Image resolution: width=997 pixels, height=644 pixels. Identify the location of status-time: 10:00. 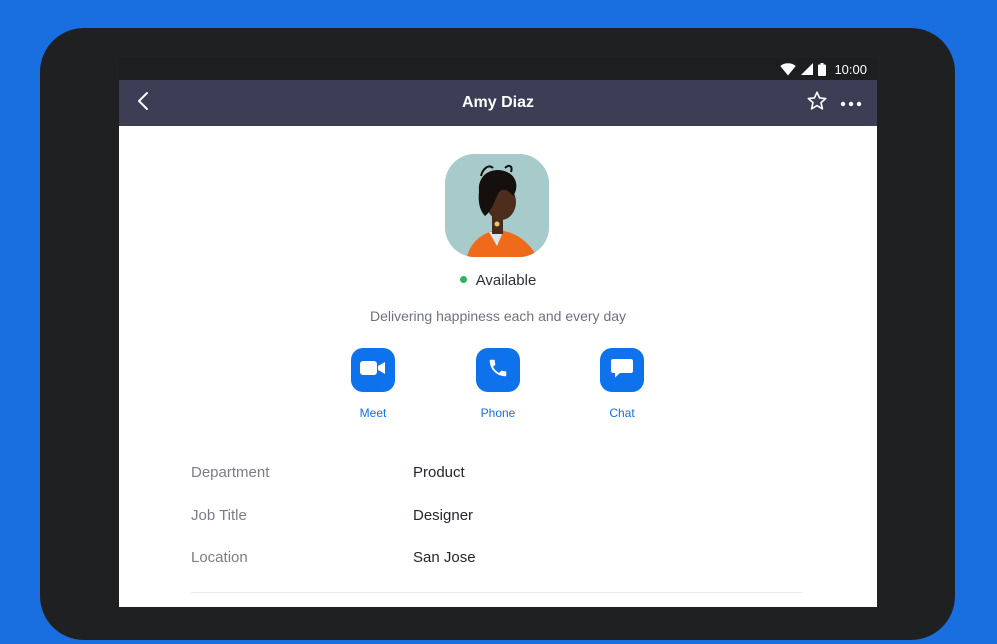
(850, 69).